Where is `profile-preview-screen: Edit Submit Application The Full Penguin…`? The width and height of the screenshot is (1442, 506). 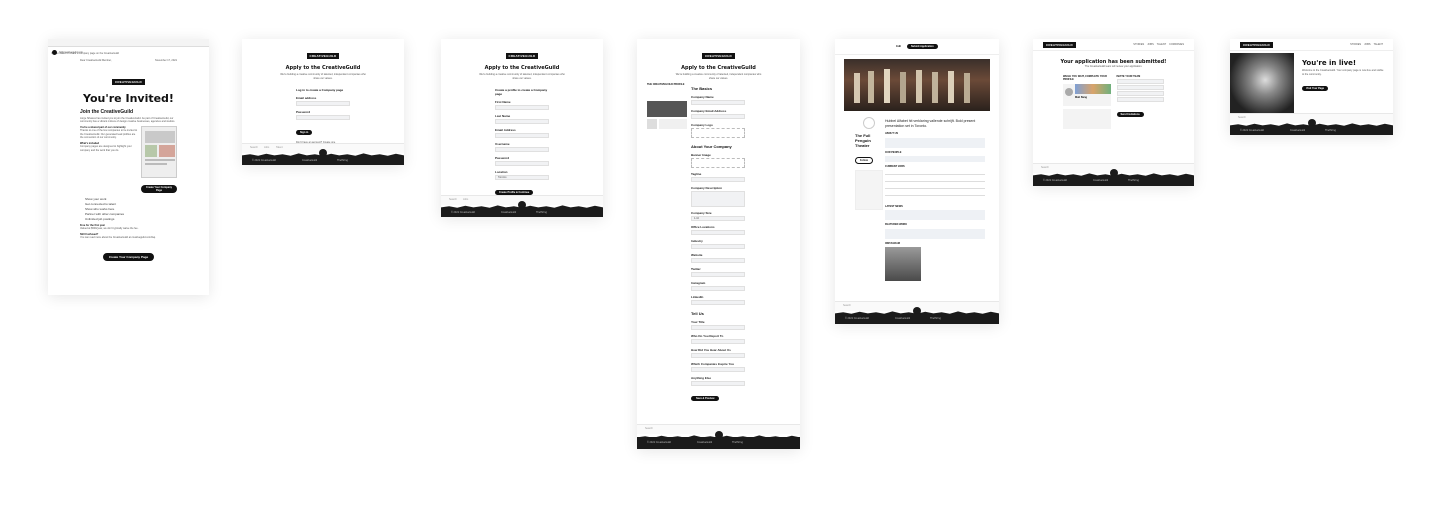 profile-preview-screen: Edit Submit Application The Full Penguin… is located at coordinates (917, 181).